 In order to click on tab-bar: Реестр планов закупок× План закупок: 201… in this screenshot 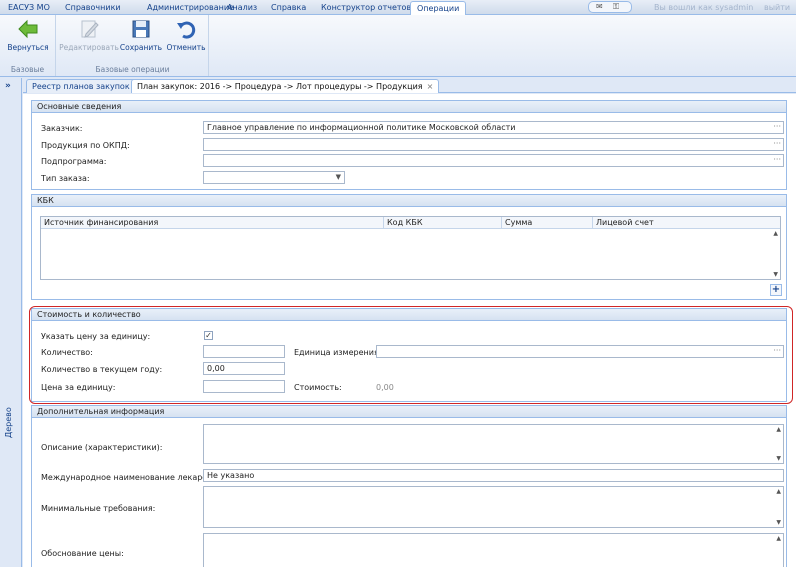, I will do `click(409, 85)`.